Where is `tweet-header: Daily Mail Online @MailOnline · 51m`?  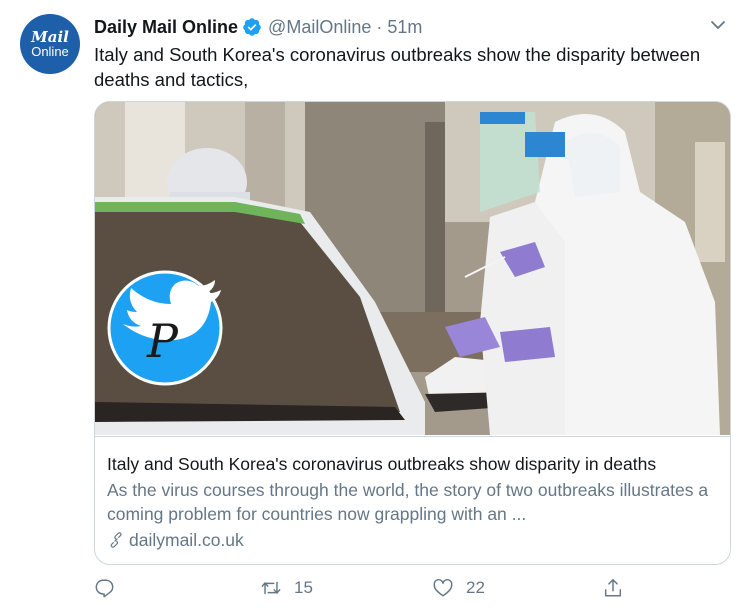 tweet-header: Daily Mail Online @MailOnline · 51m is located at coordinates (258, 27).